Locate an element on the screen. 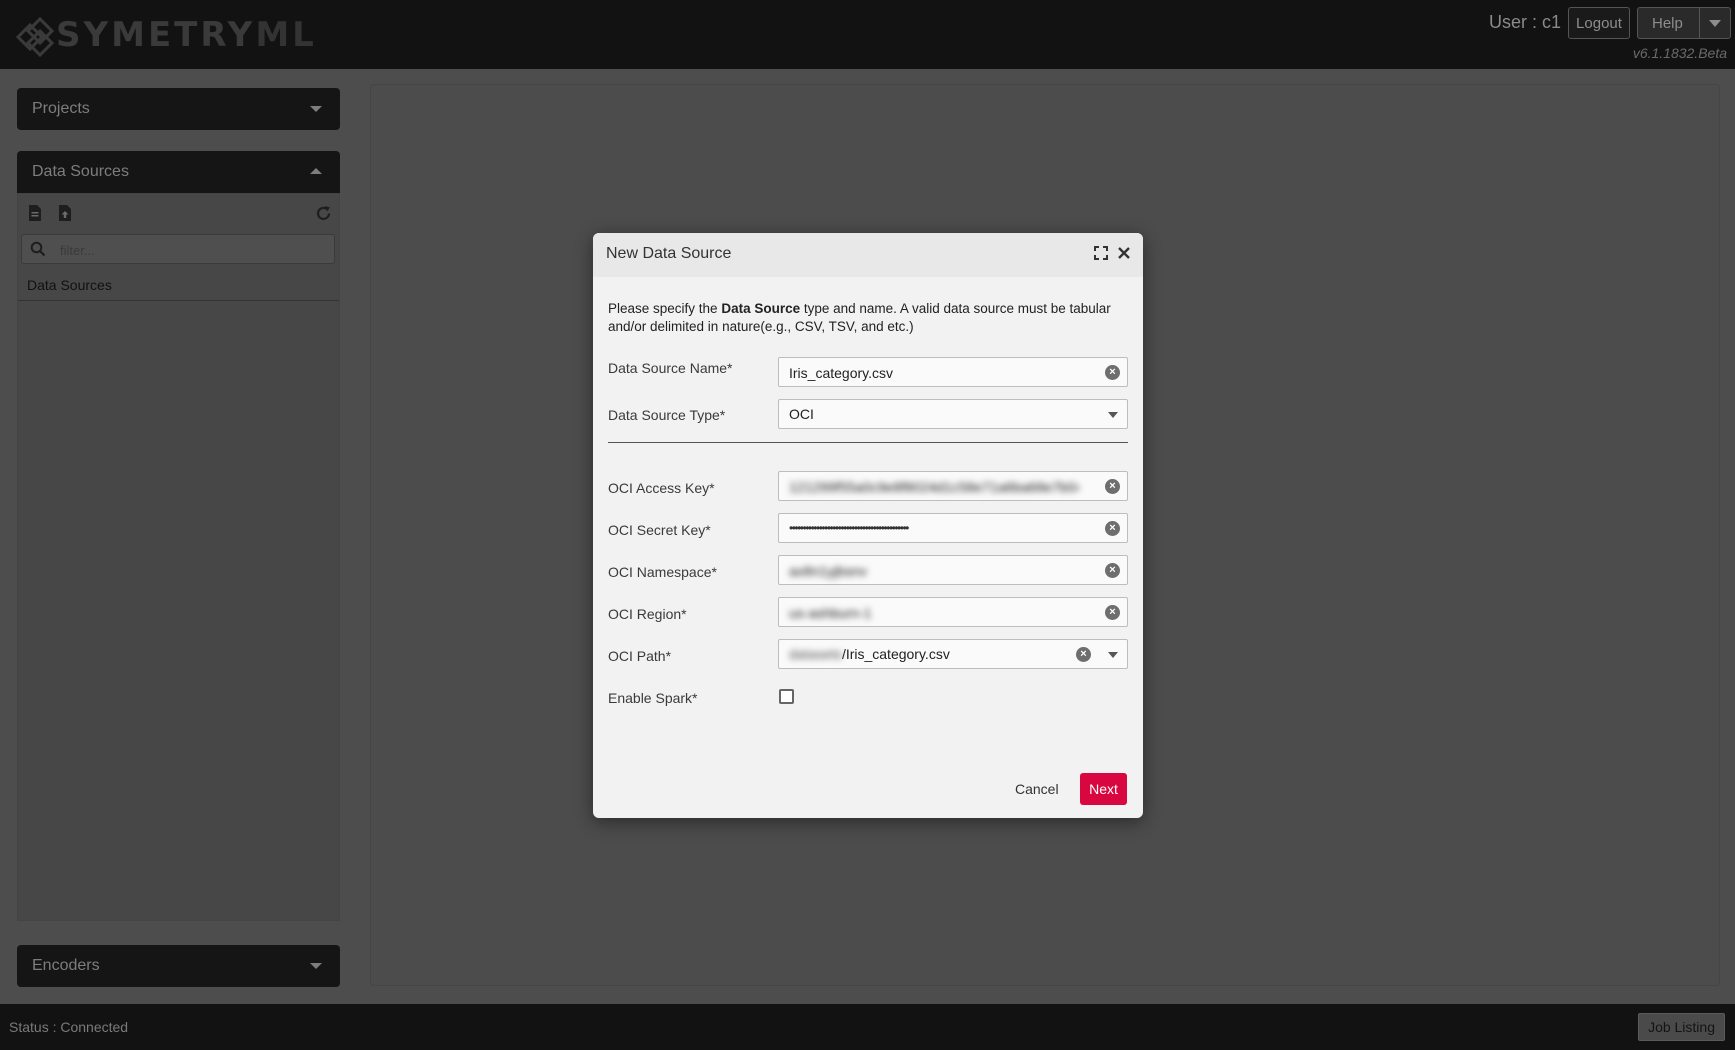  enable-spark-checkbox is located at coordinates (786, 696).